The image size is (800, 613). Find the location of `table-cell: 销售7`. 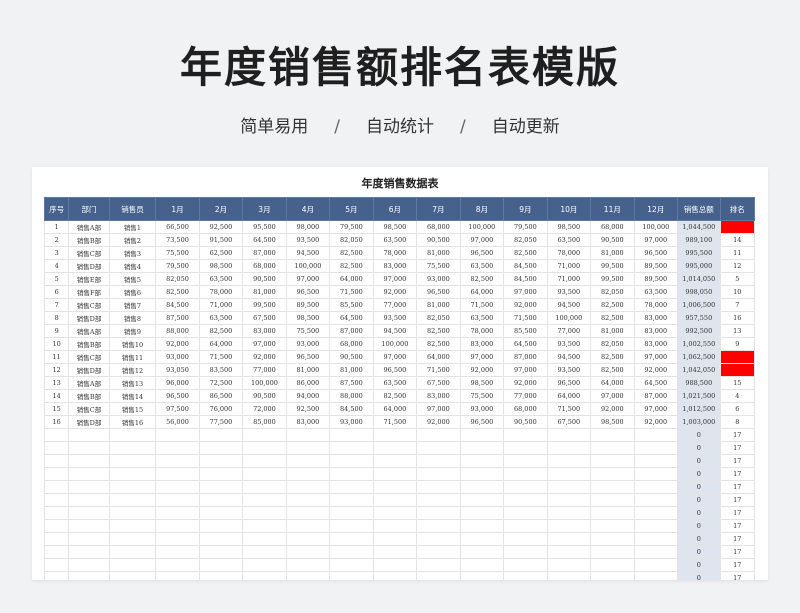

table-cell: 销售7 is located at coordinates (132, 305).